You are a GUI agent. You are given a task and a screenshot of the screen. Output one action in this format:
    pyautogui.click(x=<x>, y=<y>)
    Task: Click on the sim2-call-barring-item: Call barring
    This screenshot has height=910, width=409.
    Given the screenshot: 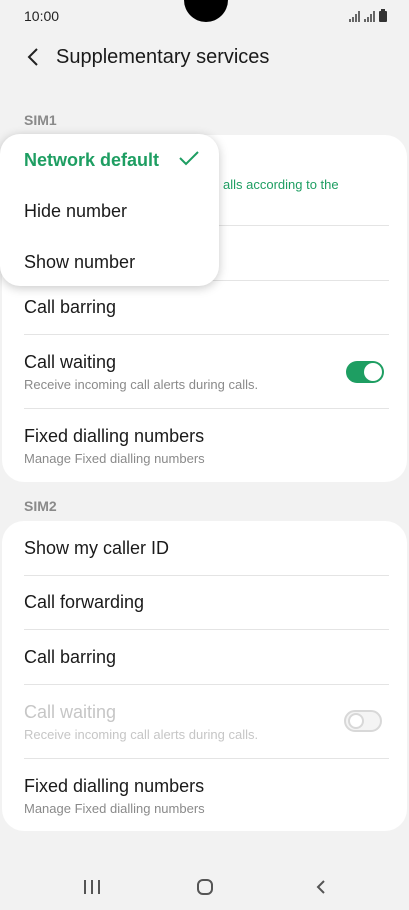 What is the action you would take?
    pyautogui.click(x=203, y=657)
    